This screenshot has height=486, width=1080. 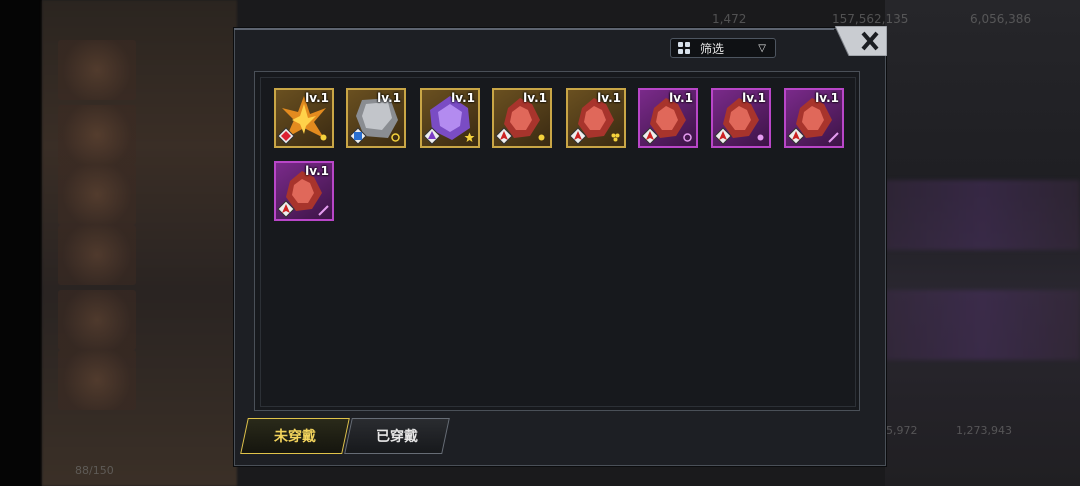 What do you see at coordinates (323, 137) in the screenshot?
I see `burst-icon` at bounding box center [323, 137].